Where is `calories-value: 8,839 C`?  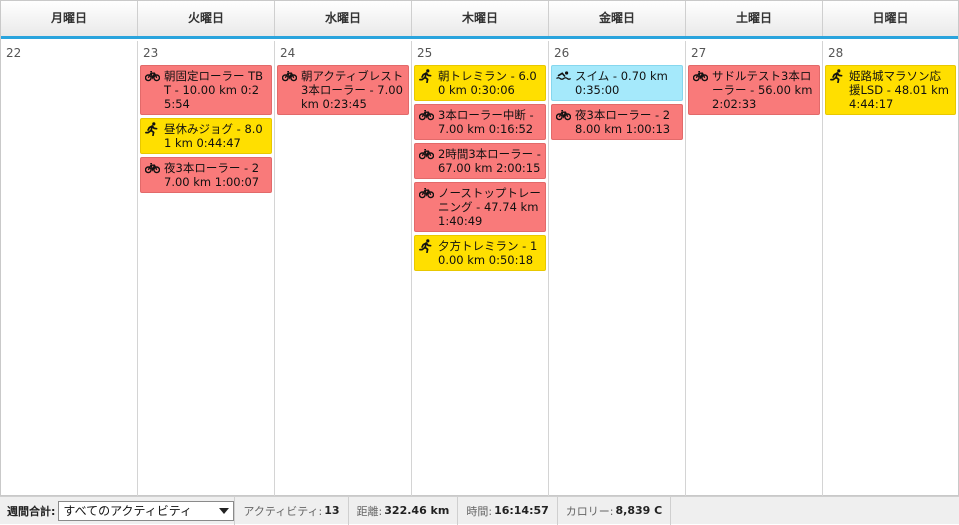
calories-value: 8,839 C is located at coordinates (639, 510).